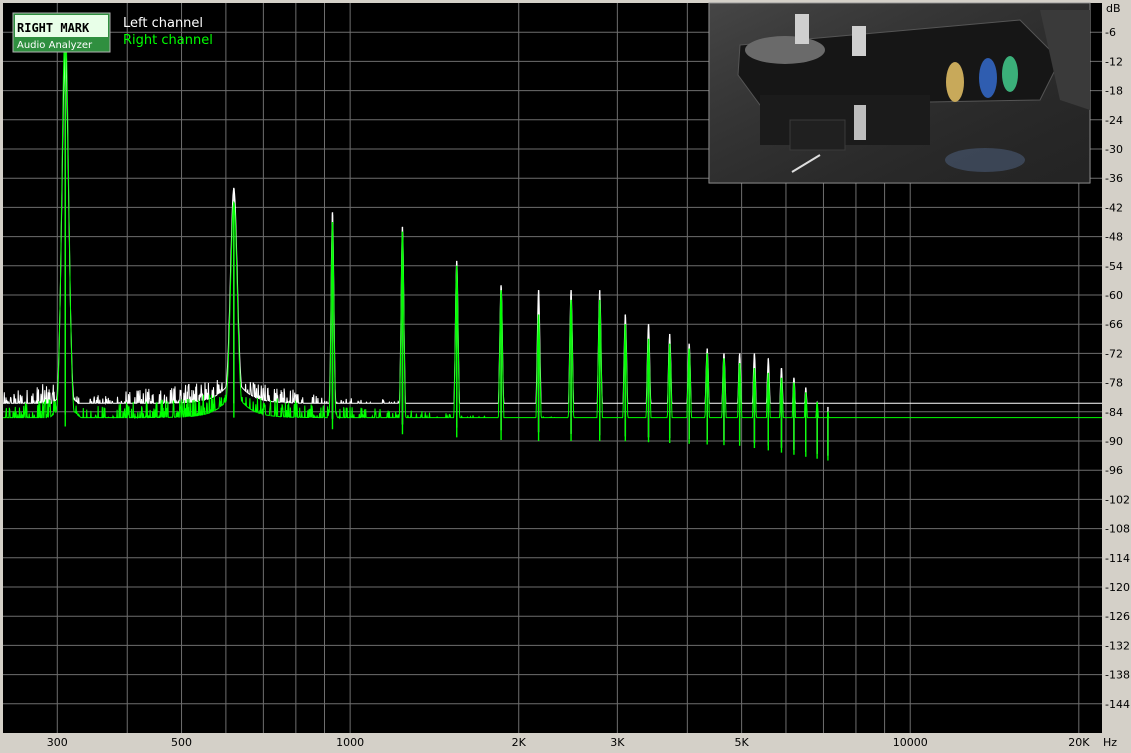 The width and height of the screenshot is (1131, 753). I want to click on y-tick-label: -78, so click(1114, 383).